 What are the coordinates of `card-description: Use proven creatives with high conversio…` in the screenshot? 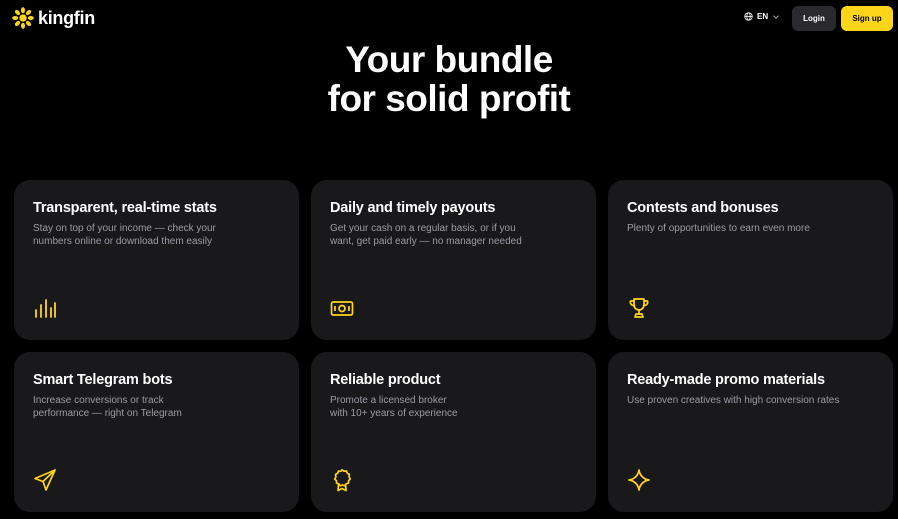 It's located at (750, 400).